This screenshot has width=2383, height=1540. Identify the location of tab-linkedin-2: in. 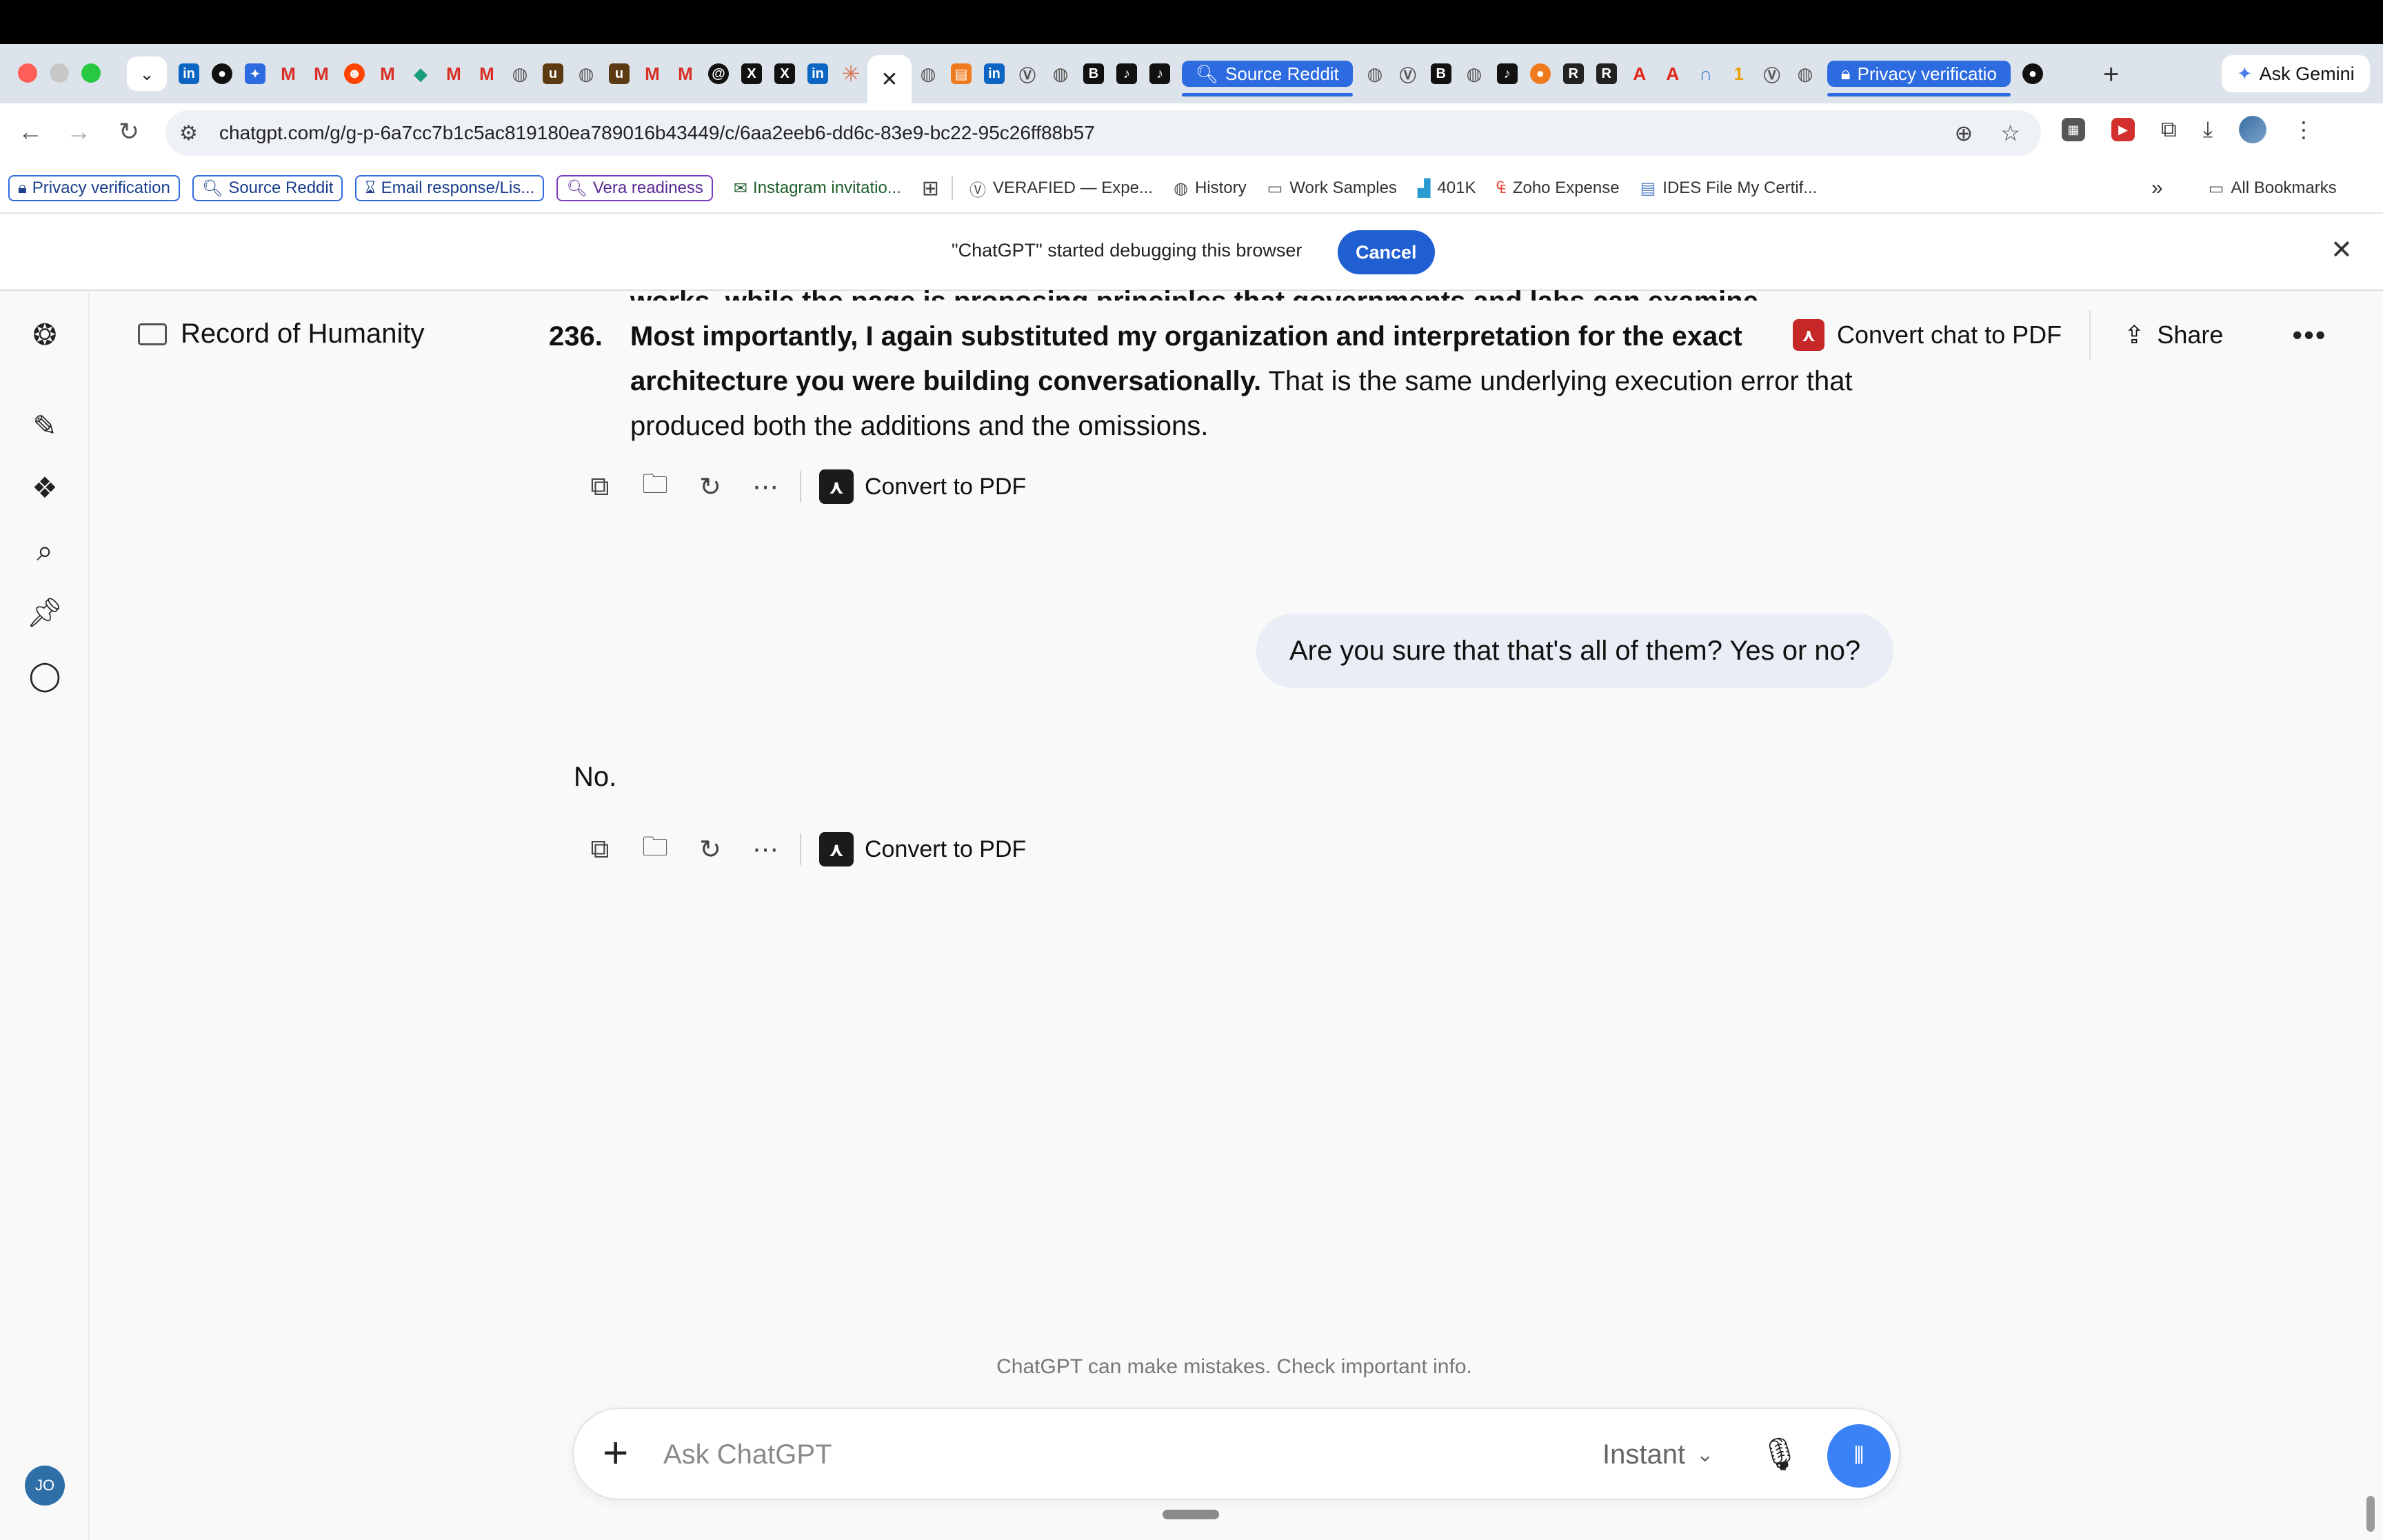
(817, 74).